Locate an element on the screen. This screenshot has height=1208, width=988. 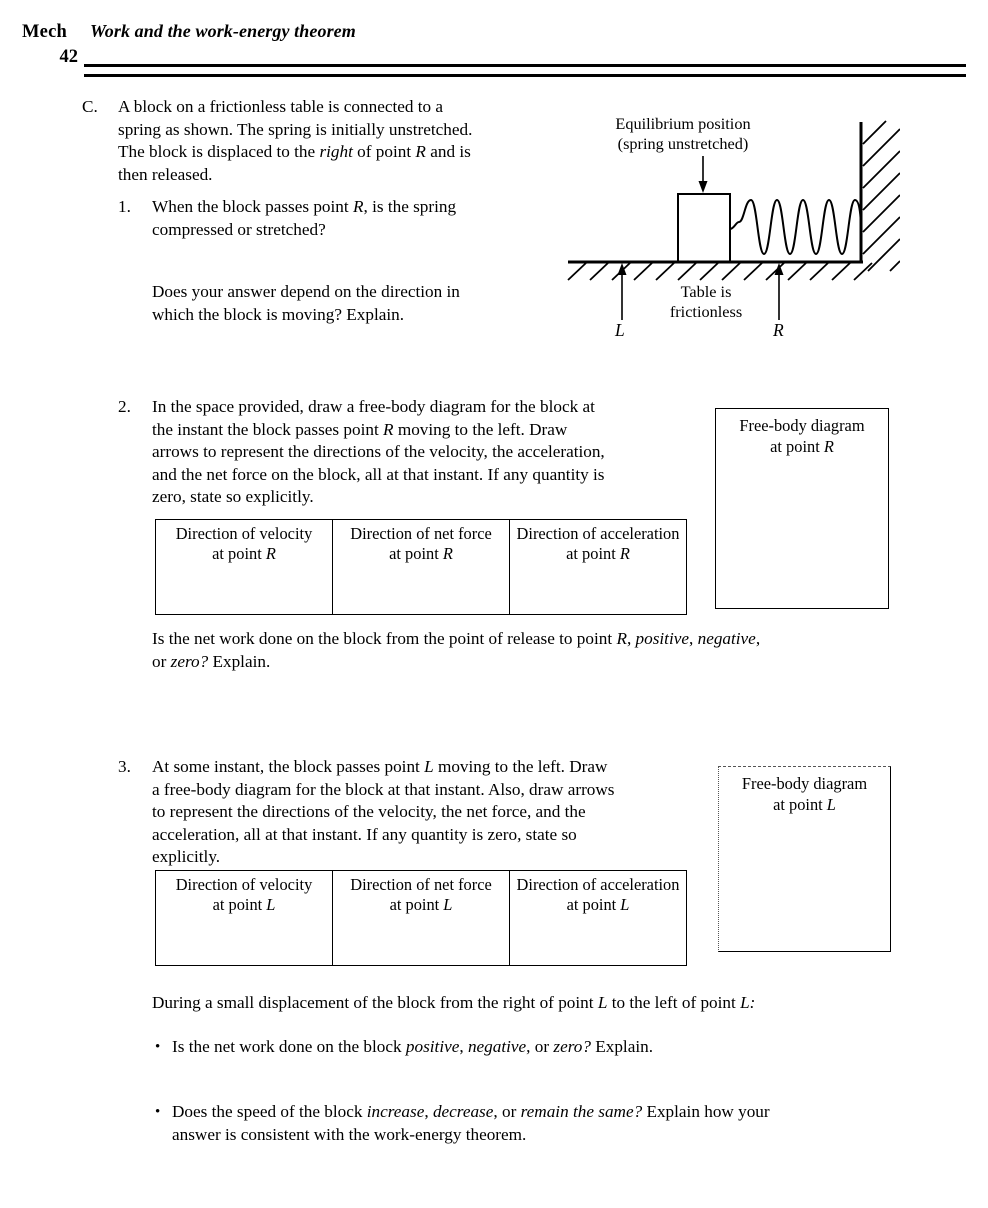
item2-followup-c: , is located at coordinates (693, 638).